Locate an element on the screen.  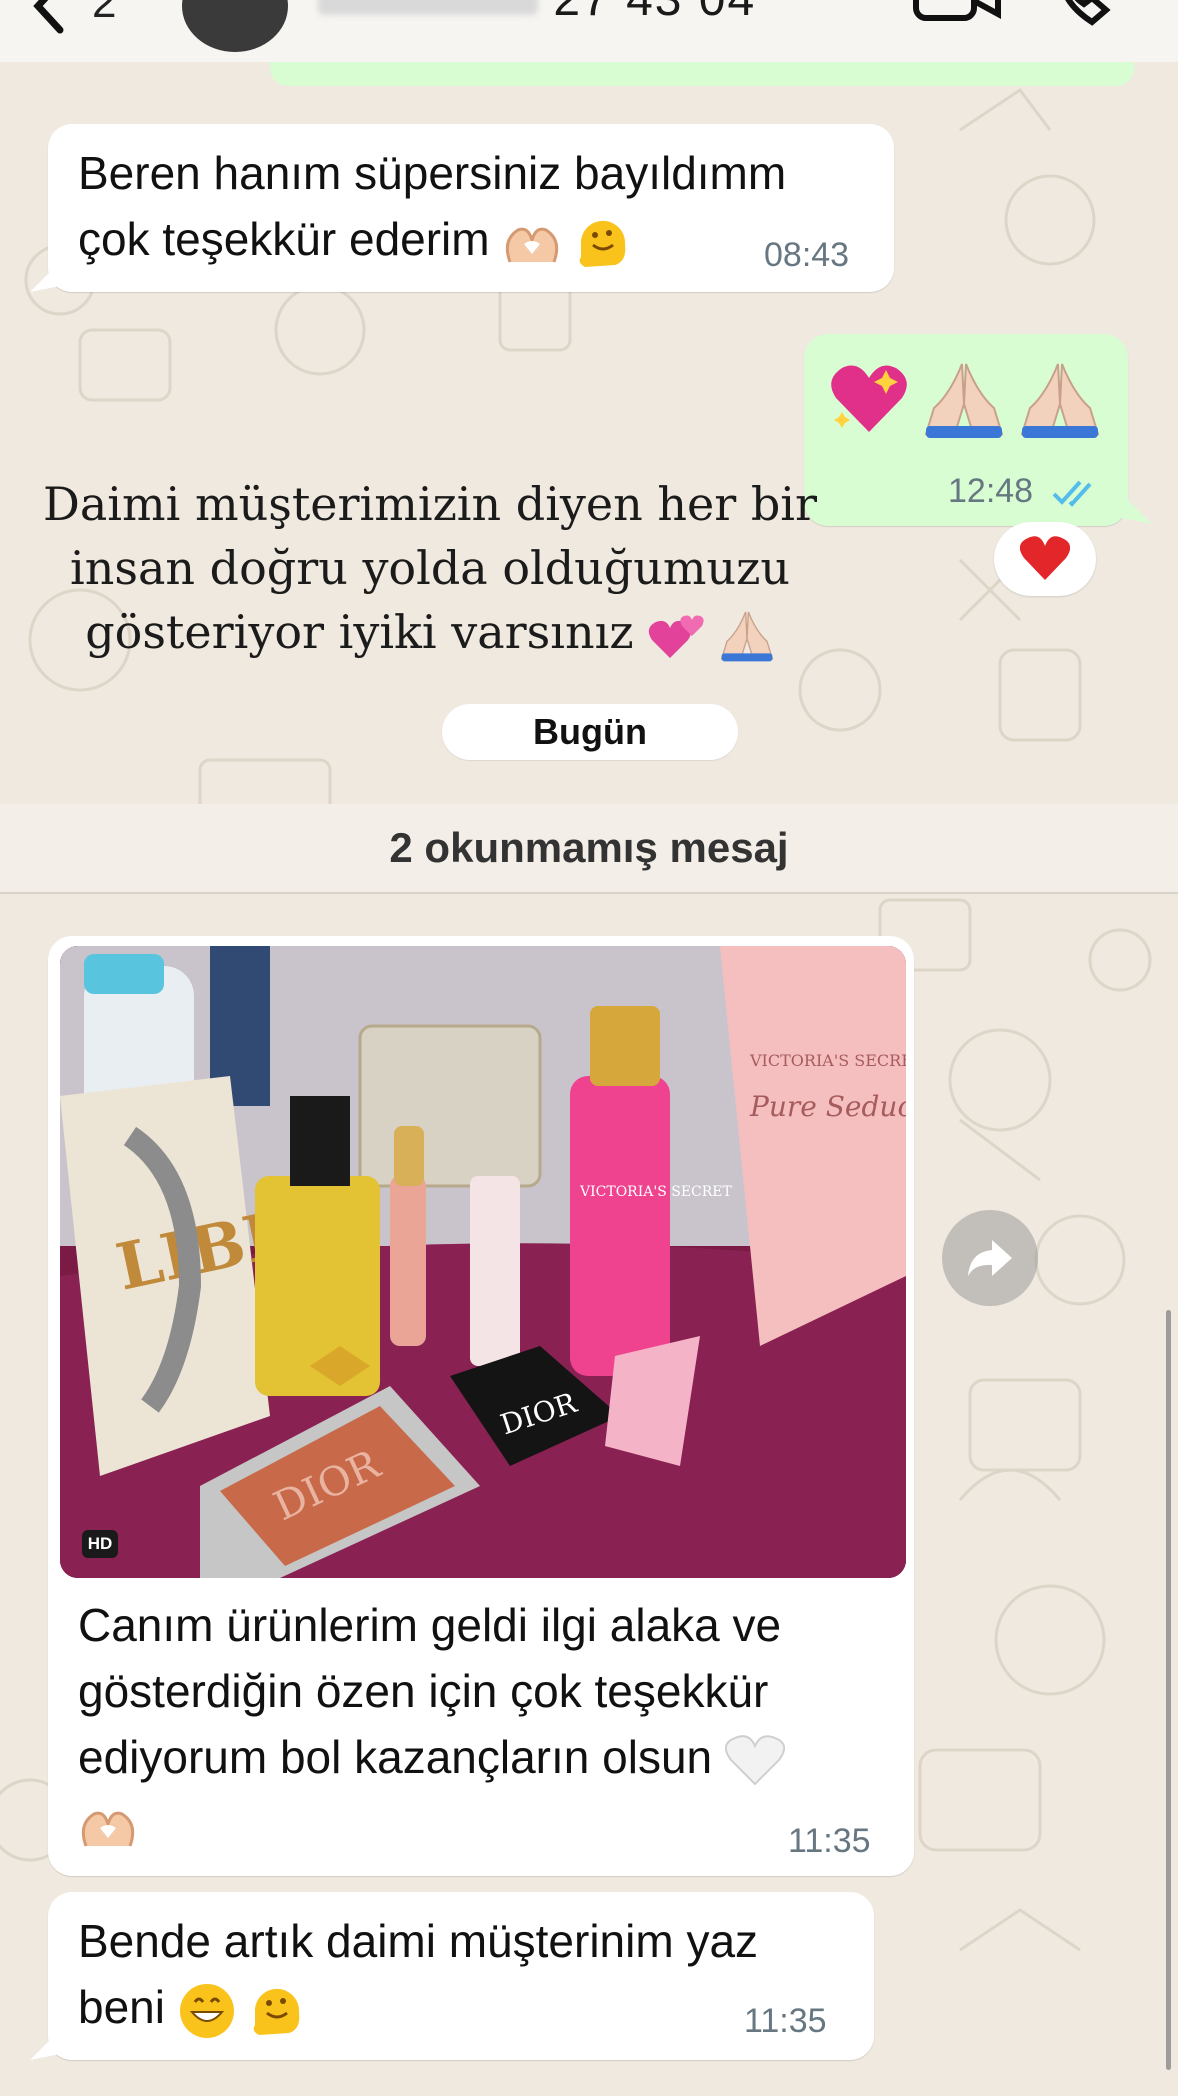
message-time: 08:43 is located at coordinates (807, 255).